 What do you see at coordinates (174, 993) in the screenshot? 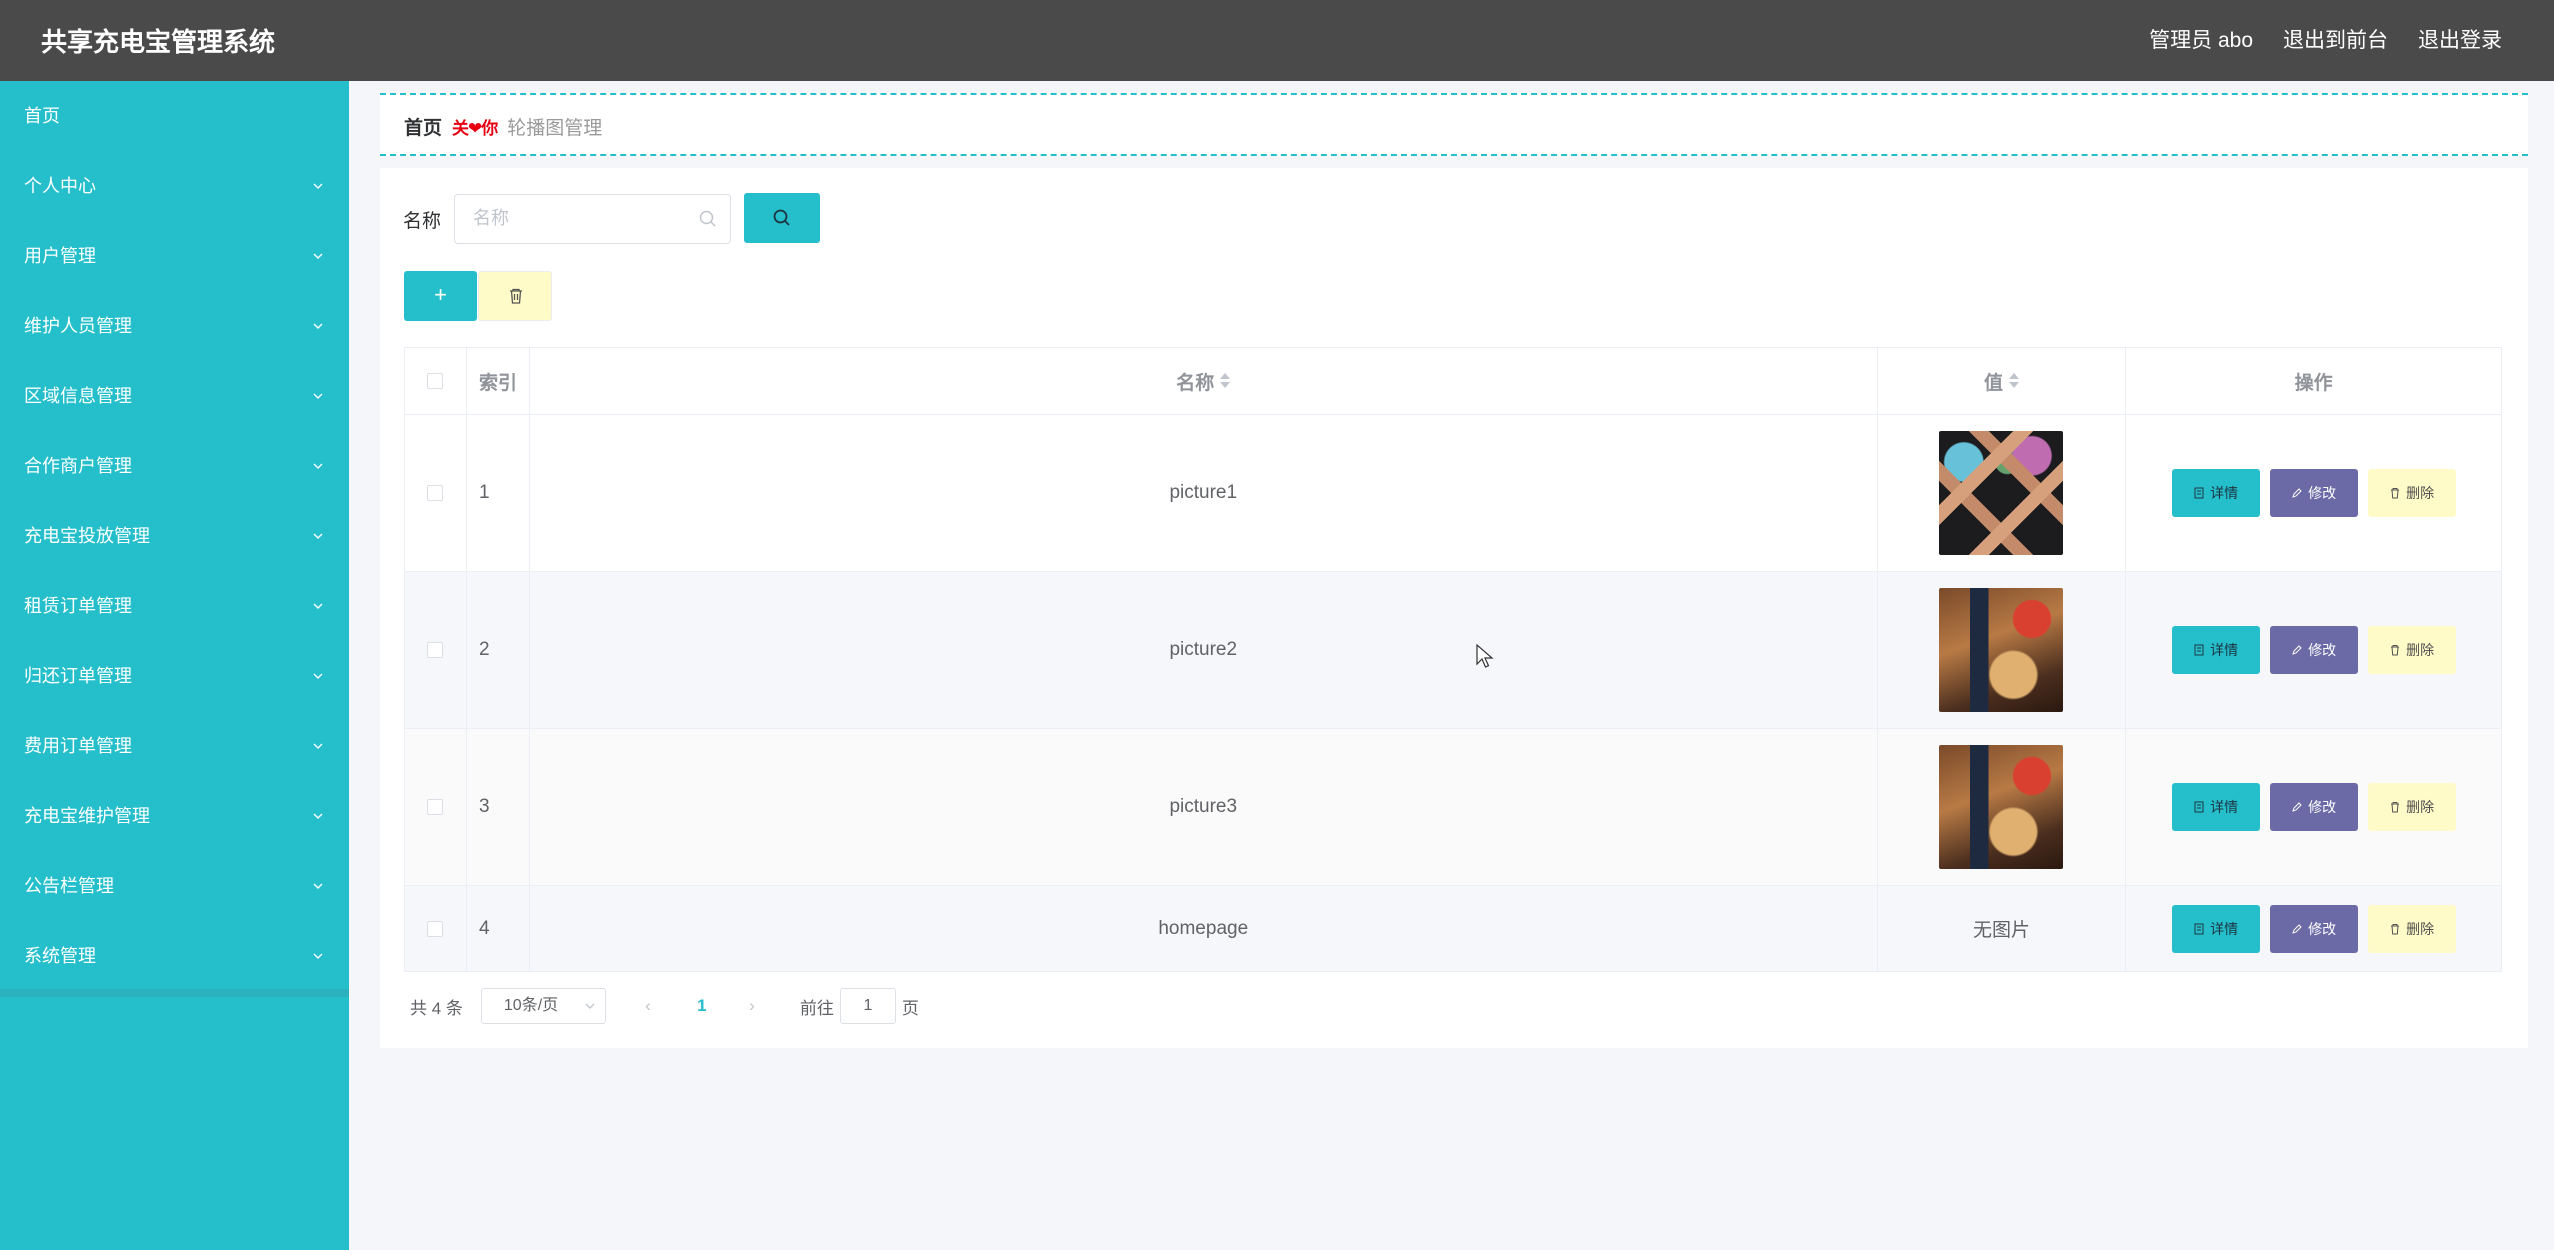
I see `sidebar-divider` at bounding box center [174, 993].